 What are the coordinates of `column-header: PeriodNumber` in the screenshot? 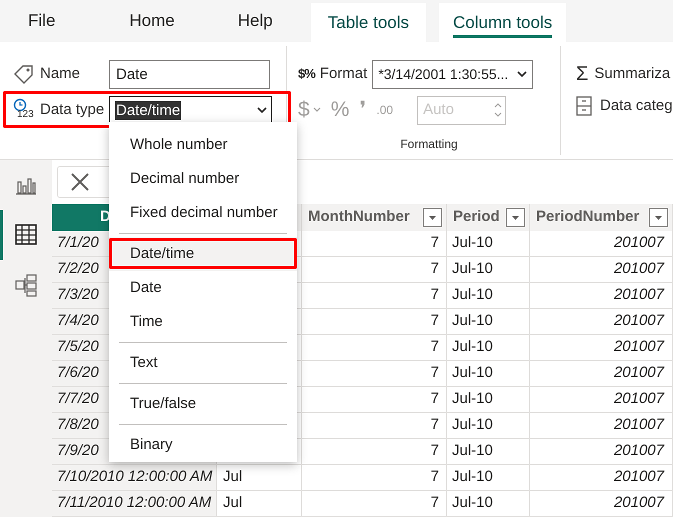 It's located at (601, 217).